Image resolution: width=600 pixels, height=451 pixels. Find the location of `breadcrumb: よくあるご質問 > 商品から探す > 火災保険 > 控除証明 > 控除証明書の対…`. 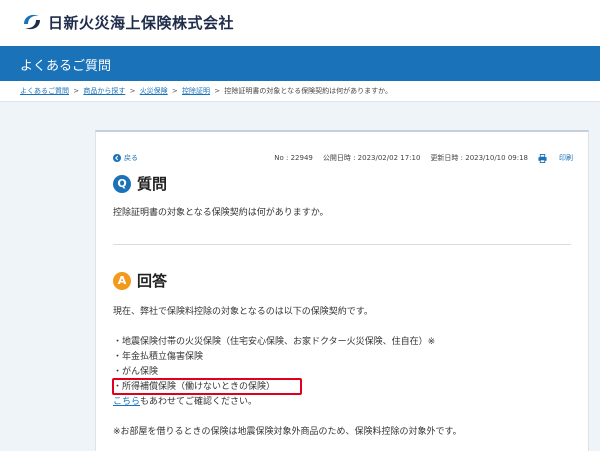

breadcrumb: よくあるご質問 > 商品から探す > 火災保険 > 控除証明 > 控除証明書の対… is located at coordinates (300, 91).